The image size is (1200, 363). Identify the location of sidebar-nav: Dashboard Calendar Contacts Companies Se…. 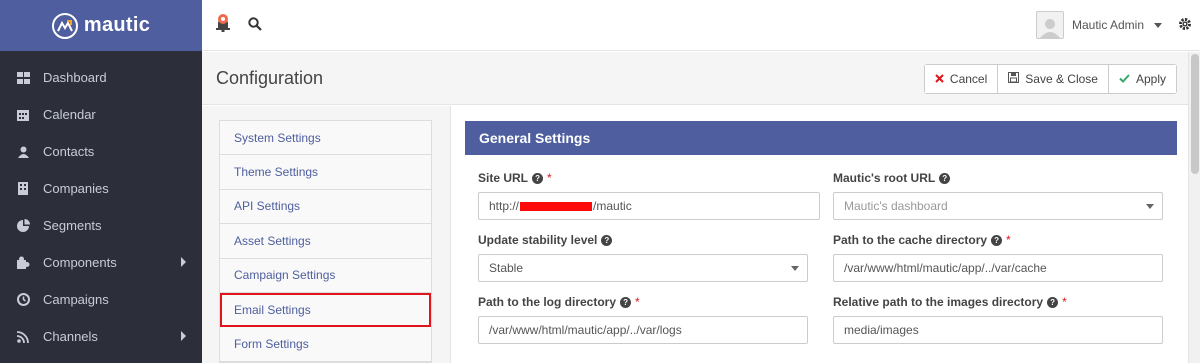
(101, 203).